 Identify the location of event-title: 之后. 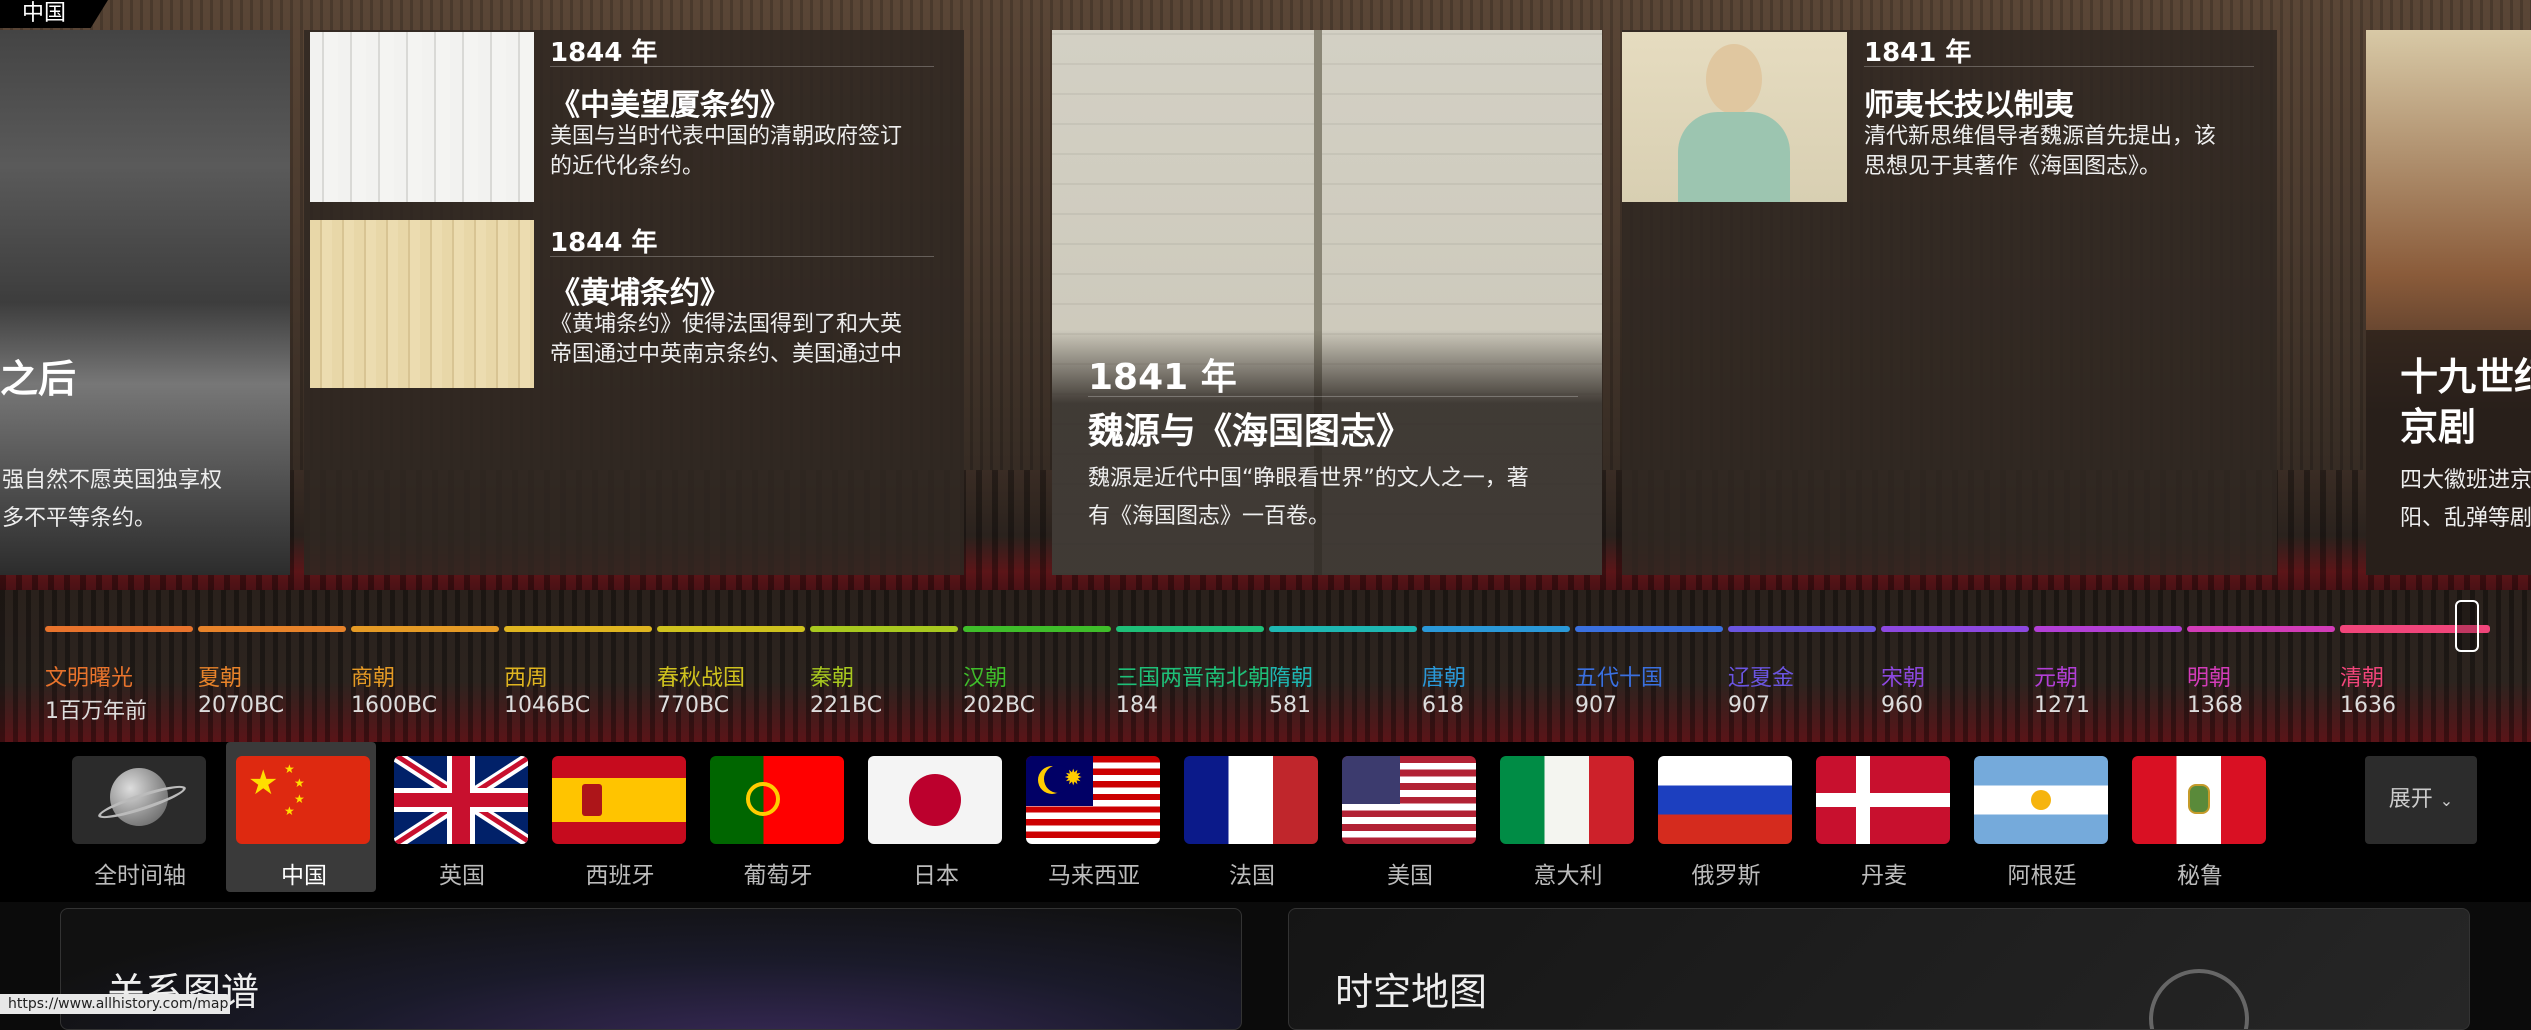
(38, 379).